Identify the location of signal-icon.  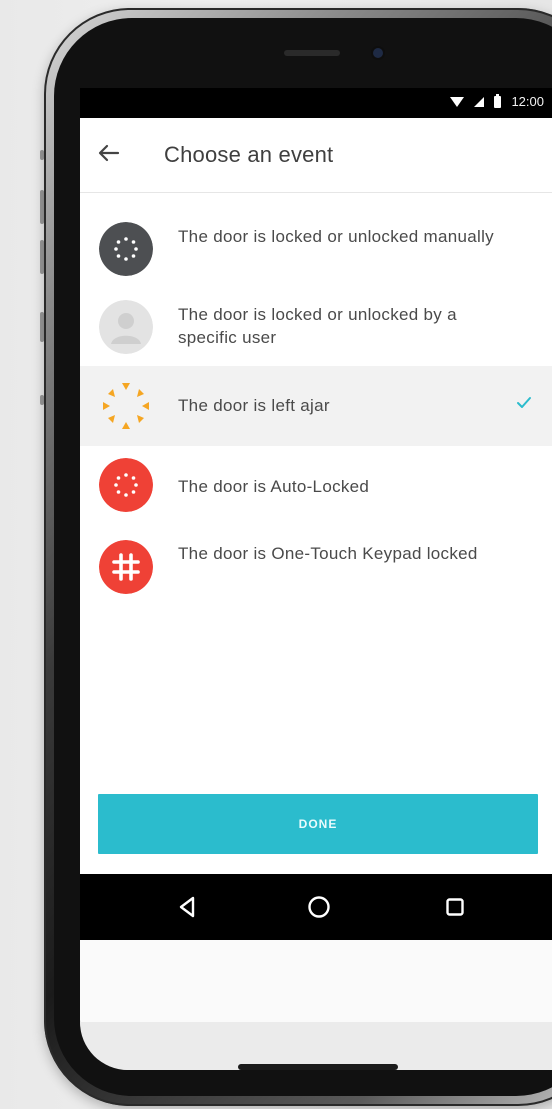
(479, 101).